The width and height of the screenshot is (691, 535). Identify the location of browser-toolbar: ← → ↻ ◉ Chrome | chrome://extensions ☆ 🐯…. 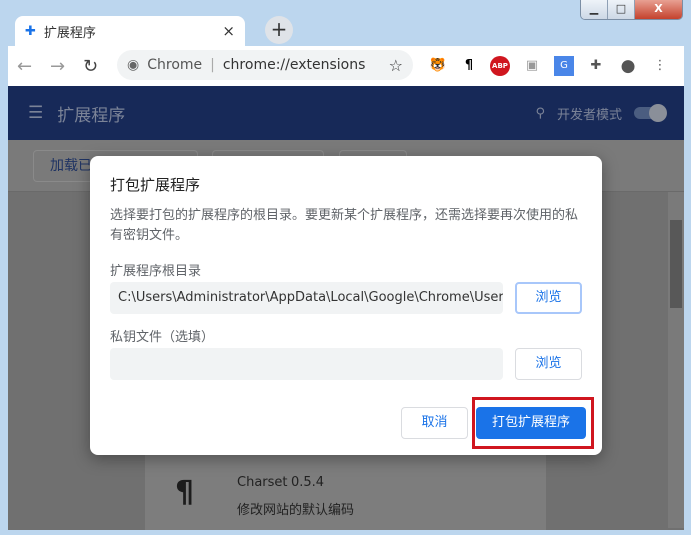
(346, 66).